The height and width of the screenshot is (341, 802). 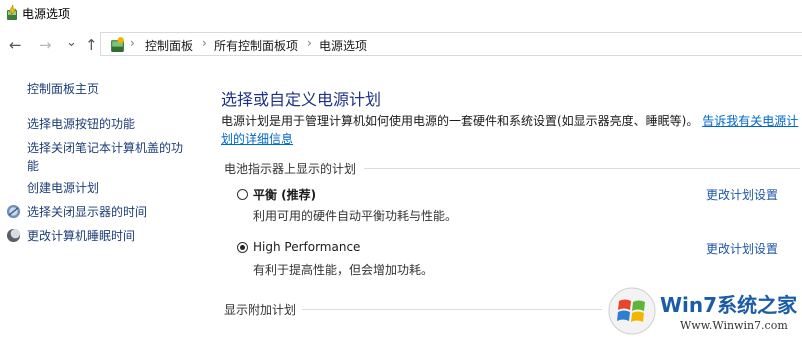 What do you see at coordinates (260, 309) in the screenshot?
I see `additional-plans-label: 显示附加计划` at bounding box center [260, 309].